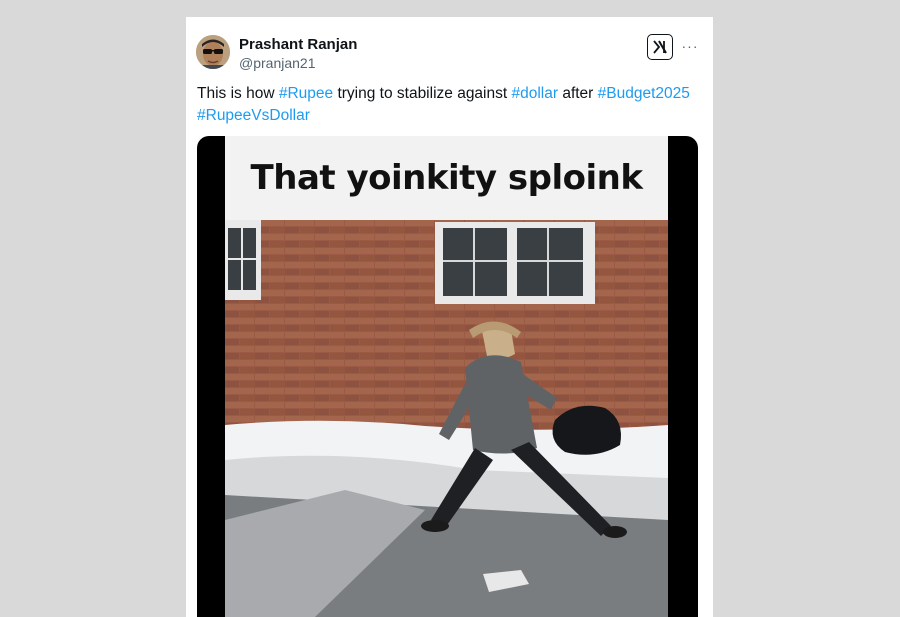 This screenshot has width=900, height=617. What do you see at coordinates (534, 93) in the screenshot?
I see `hashtag-link: #dollar` at bounding box center [534, 93].